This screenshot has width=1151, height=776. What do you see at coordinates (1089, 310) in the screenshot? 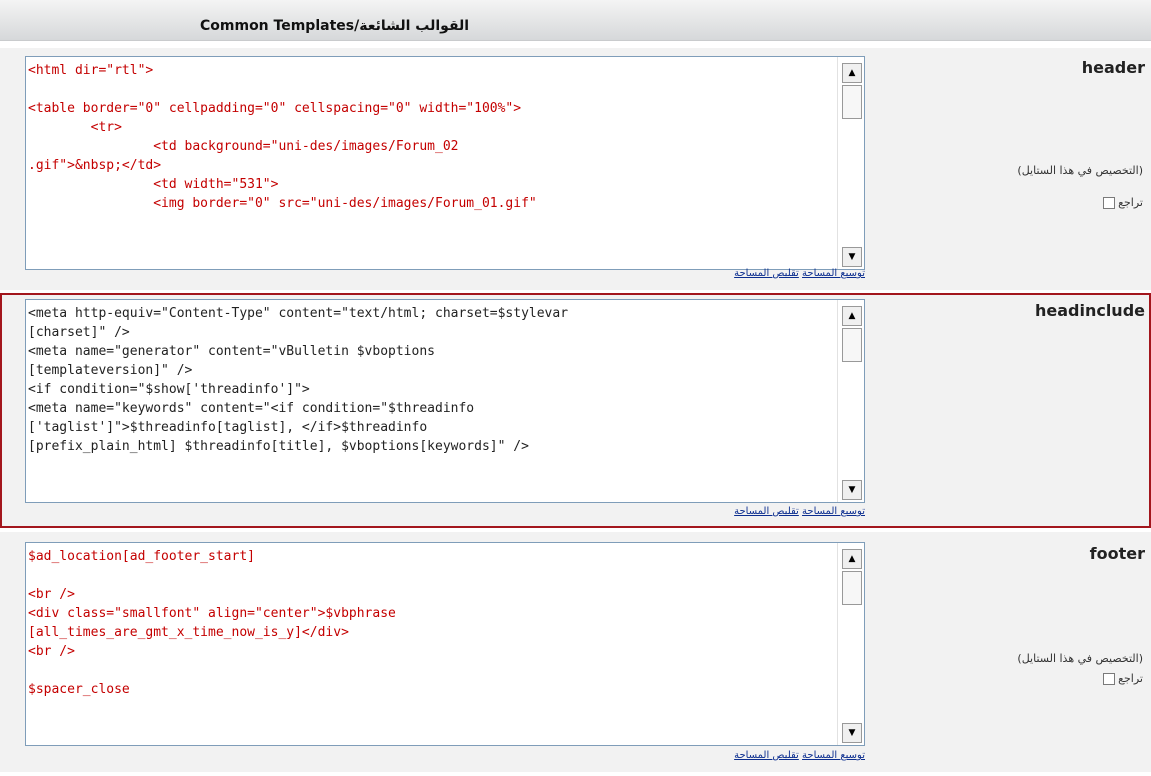
I see `template-label: headinclude` at bounding box center [1089, 310].